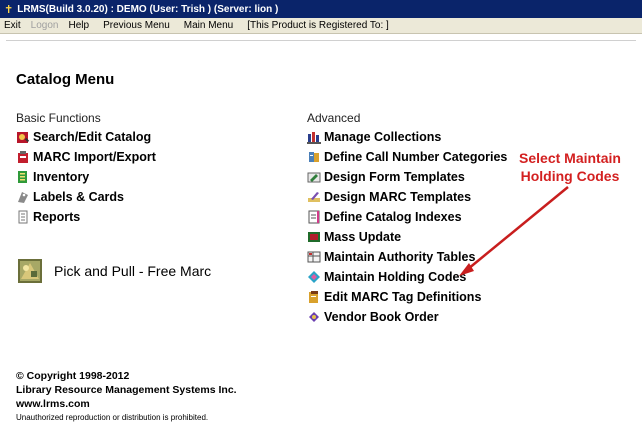  What do you see at coordinates (334, 118) in the screenshot?
I see `advanced-label: Advanced` at bounding box center [334, 118].